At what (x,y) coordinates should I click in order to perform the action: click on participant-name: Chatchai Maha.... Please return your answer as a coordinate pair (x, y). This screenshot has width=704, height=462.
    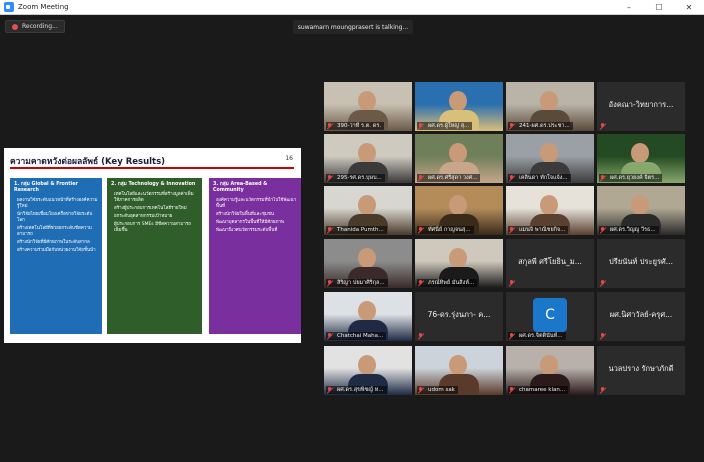
    Looking at the image, I should click on (356, 336).